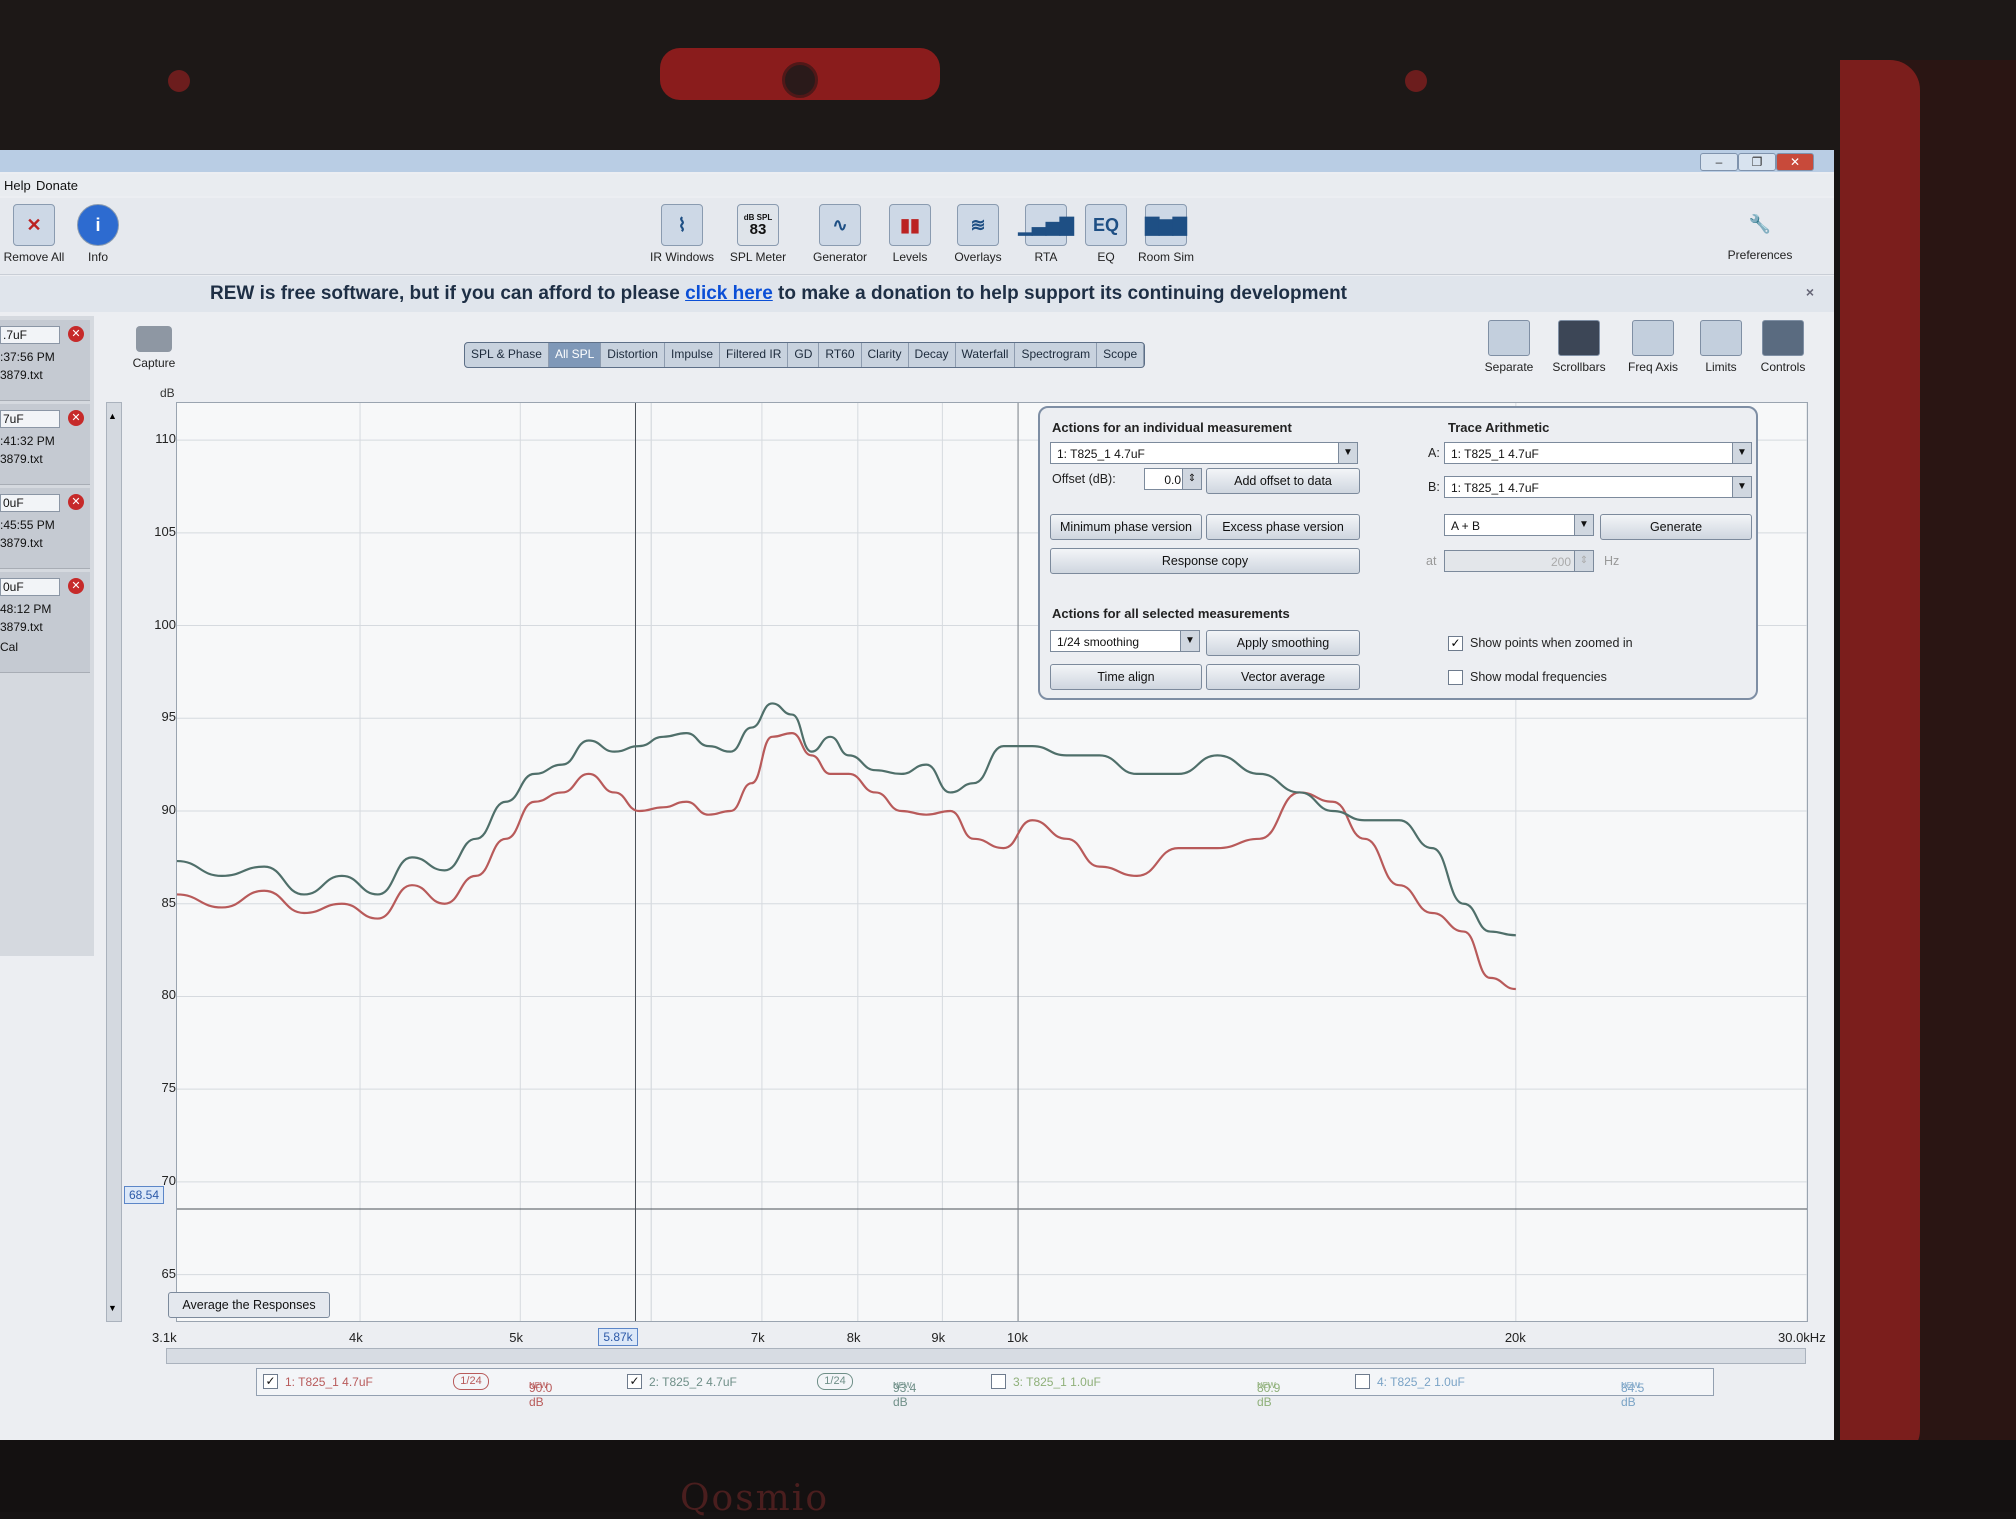 The width and height of the screenshot is (2016, 1519). Describe the element at coordinates (45, 360) in the screenshot. I see `measurement-item: .7uF ✕ :37:56 PM 3879.txt` at that location.